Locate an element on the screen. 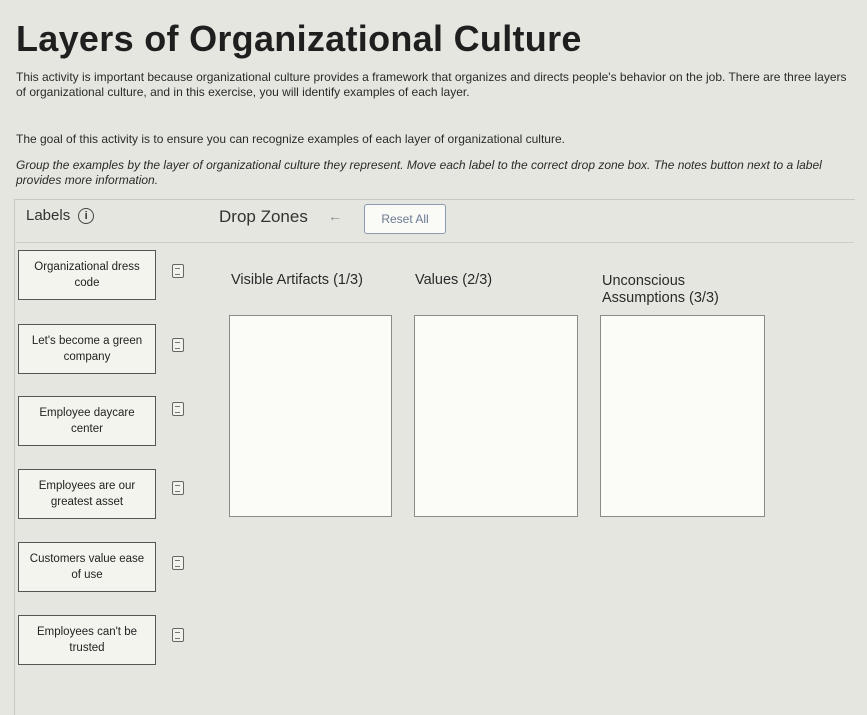 The width and height of the screenshot is (867, 715). info-icon: i is located at coordinates (86, 215).